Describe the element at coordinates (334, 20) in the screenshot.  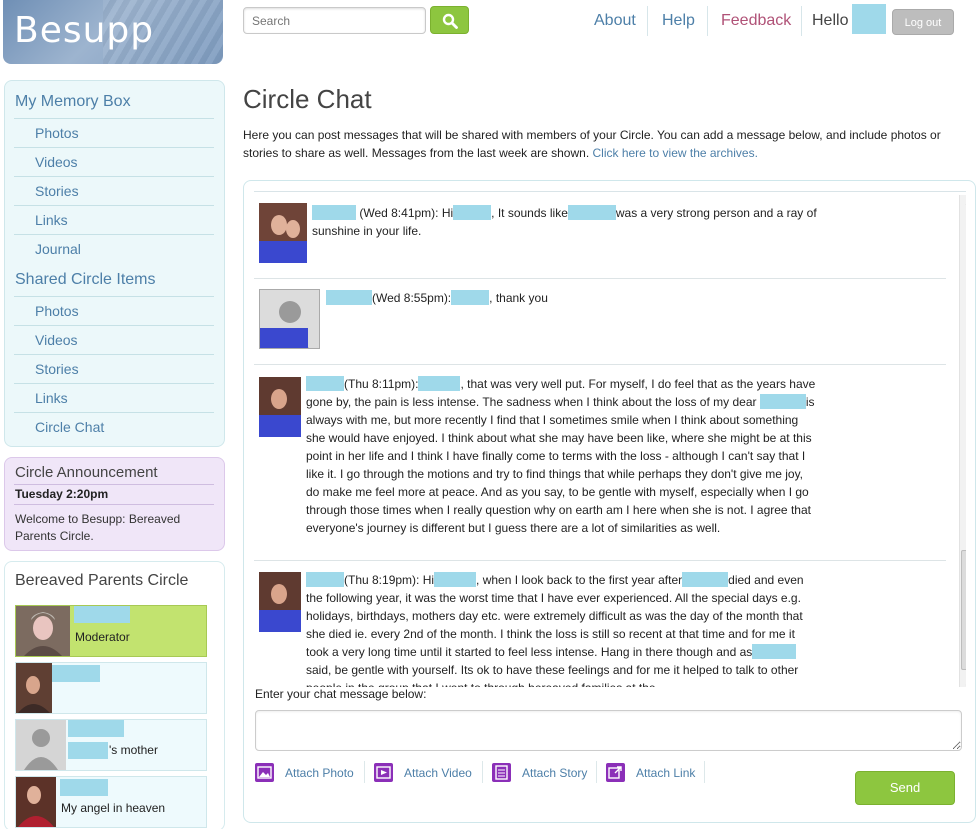
I see `search-input` at that location.